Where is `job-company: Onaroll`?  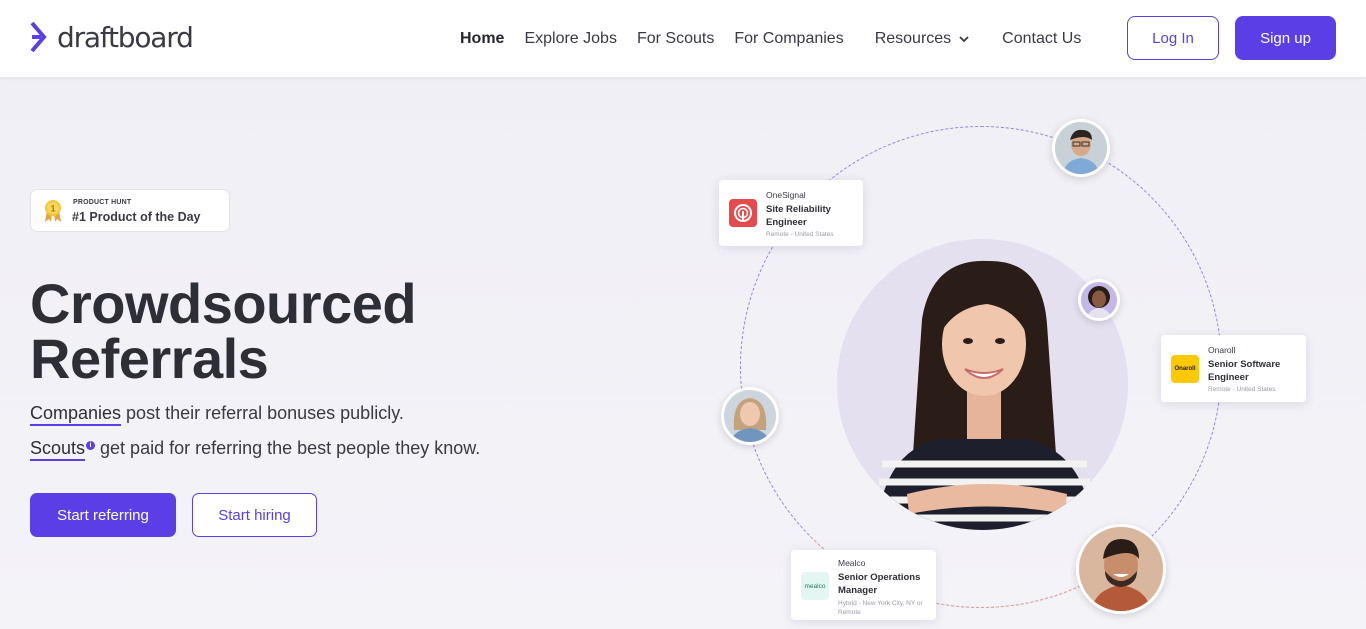
job-company: Onaroll is located at coordinates (1222, 350).